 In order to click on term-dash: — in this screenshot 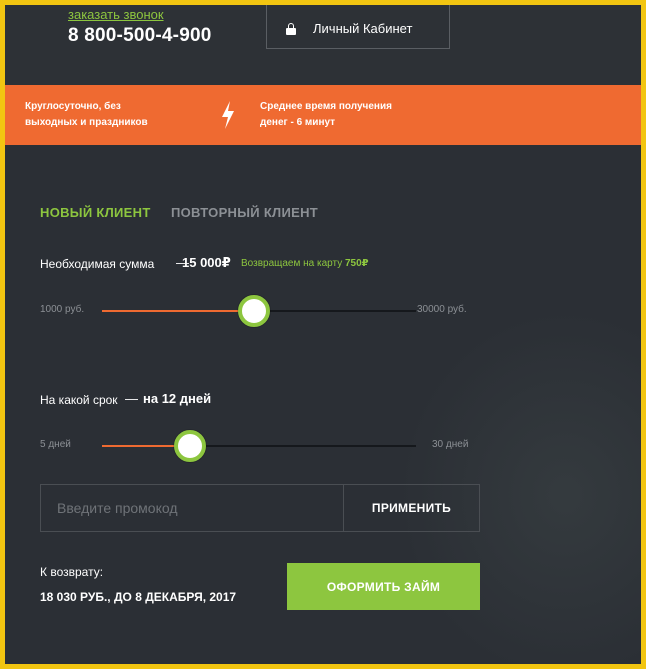, I will do `click(131, 398)`.